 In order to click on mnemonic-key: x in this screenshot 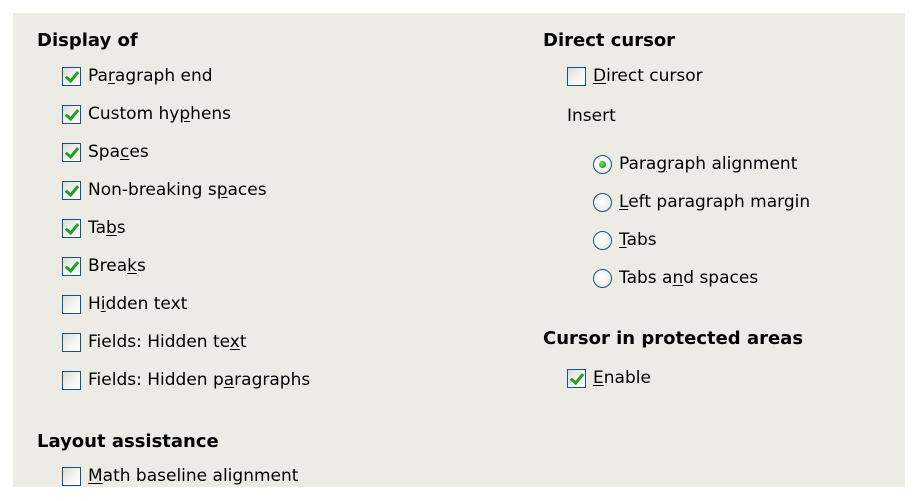, I will do `click(234, 342)`.